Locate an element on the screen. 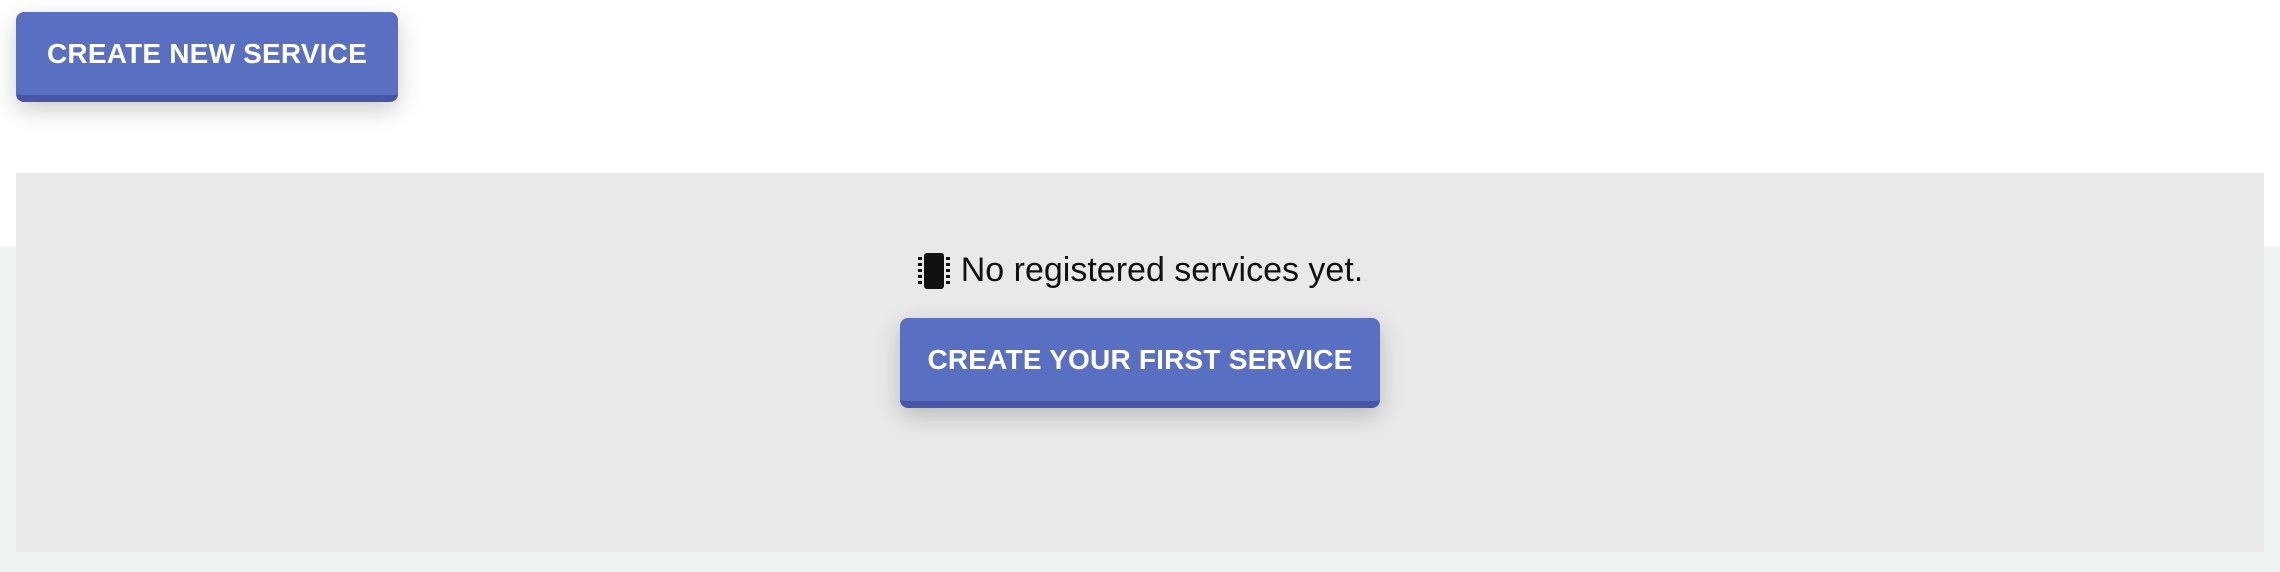 The height and width of the screenshot is (572, 2280). empty-state-message: No registered services yet. is located at coordinates (1140, 270).